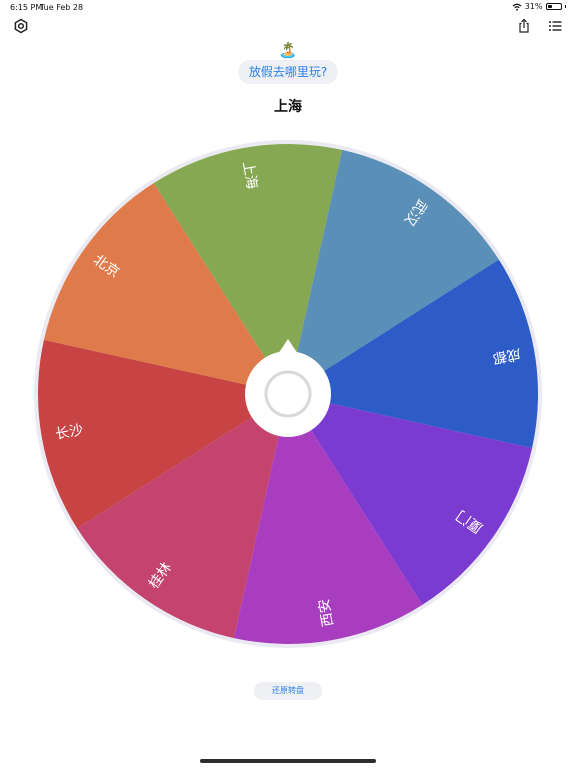 This screenshot has width=576, height=768. I want to click on home-indicator, so click(288, 761).